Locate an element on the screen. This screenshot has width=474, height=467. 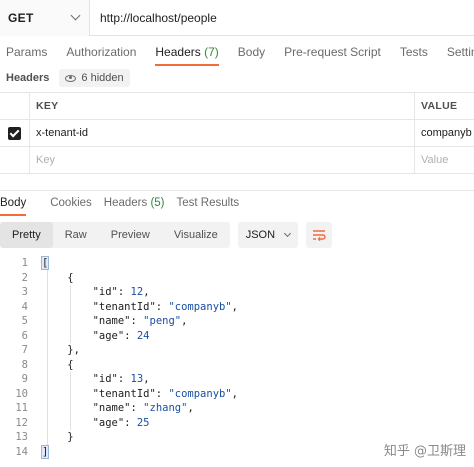
line-number: 6 is located at coordinates (24, 335).